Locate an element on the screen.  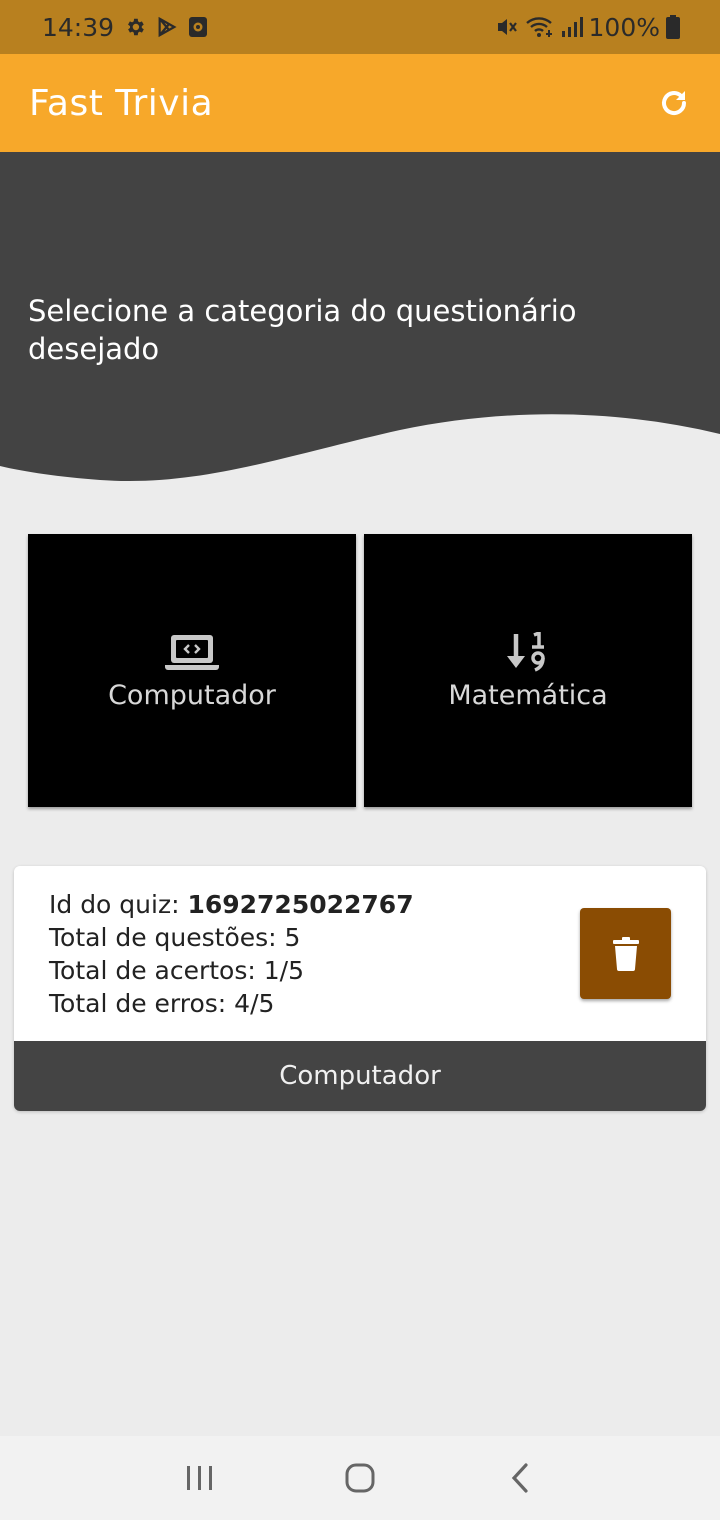
refresh-button is located at coordinates (674, 103).